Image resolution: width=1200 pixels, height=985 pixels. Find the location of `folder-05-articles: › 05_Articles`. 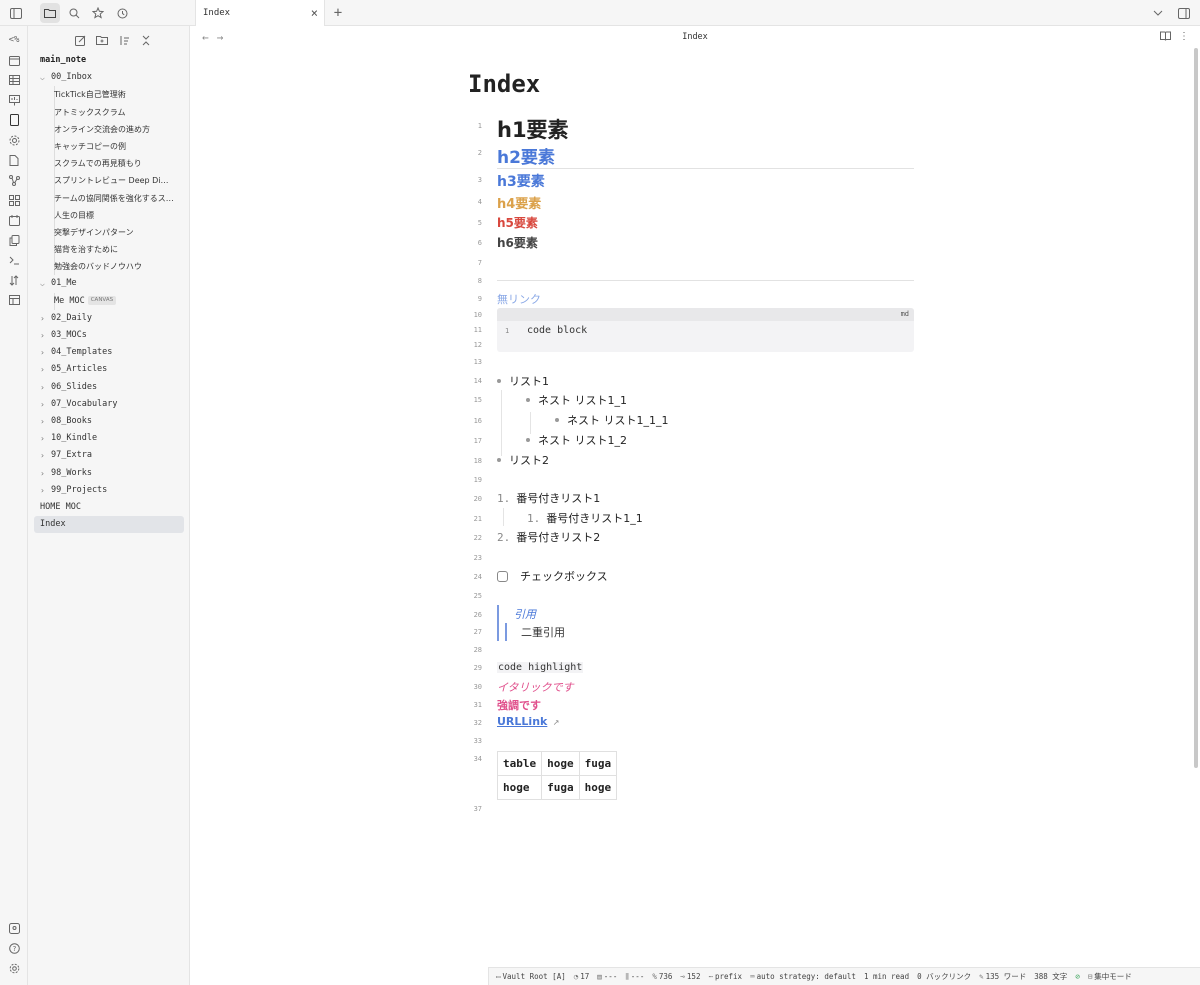

folder-05-articles: › 05_Articles is located at coordinates (109, 369).